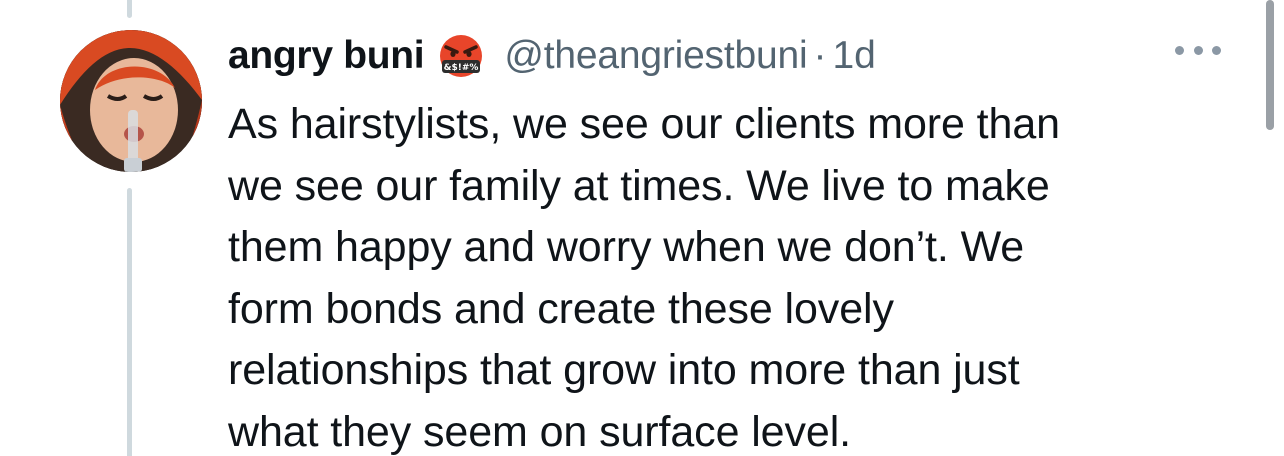 The height and width of the screenshot is (456, 1284). What do you see at coordinates (655, 56) in the screenshot?
I see `user-handle: @theangriestbuni` at bounding box center [655, 56].